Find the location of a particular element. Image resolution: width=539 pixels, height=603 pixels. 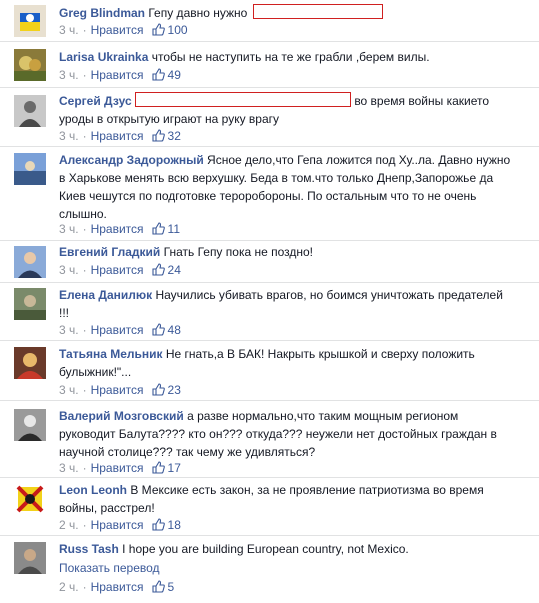

like-count: 11 is located at coordinates (174, 229).